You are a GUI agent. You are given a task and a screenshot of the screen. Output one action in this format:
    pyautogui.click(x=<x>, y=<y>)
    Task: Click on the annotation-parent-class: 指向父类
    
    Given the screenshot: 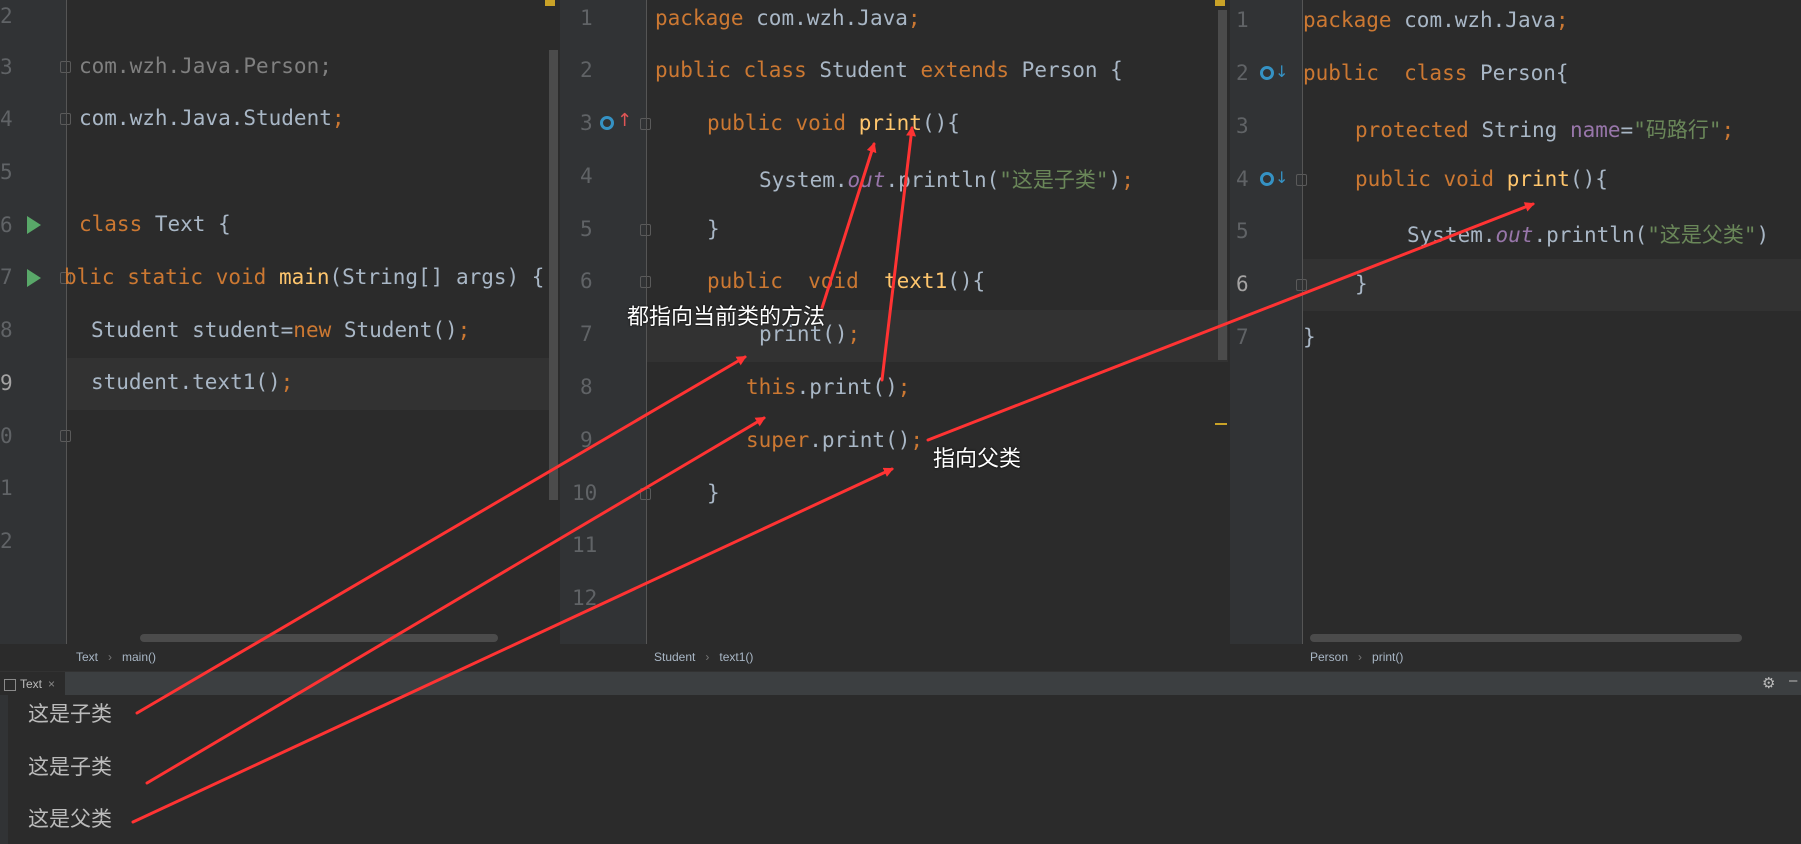 What is the action you would take?
    pyautogui.click(x=977, y=459)
    